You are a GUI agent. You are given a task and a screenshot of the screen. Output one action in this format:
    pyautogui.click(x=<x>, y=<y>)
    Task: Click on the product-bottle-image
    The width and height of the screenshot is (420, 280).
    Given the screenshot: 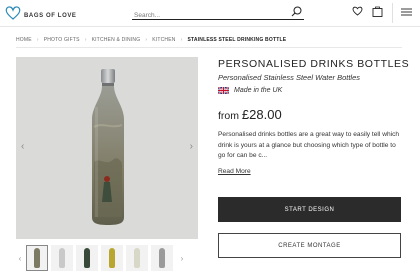 What is the action you would take?
    pyautogui.click(x=108, y=147)
    